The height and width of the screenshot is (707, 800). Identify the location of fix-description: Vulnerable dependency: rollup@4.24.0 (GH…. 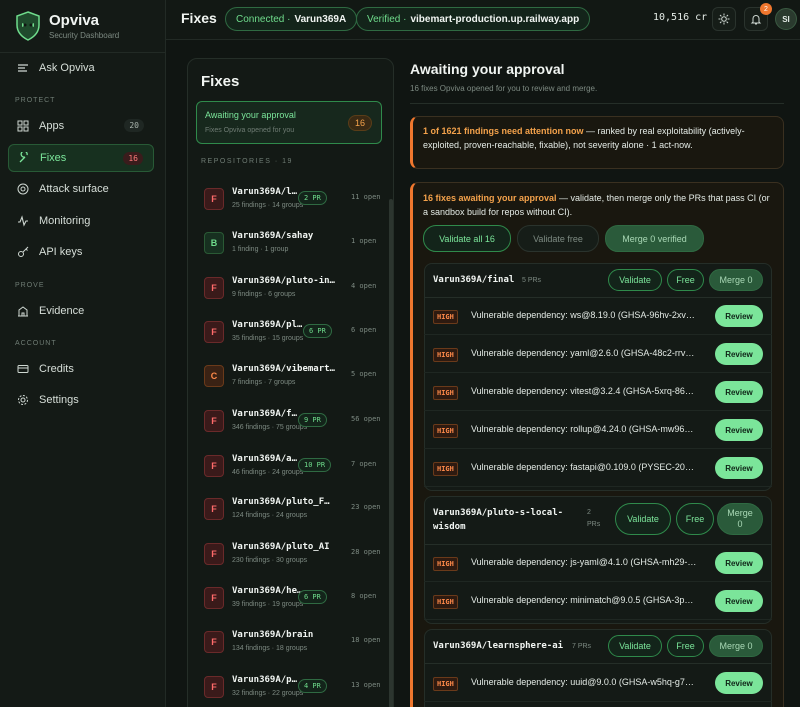
(582, 429).